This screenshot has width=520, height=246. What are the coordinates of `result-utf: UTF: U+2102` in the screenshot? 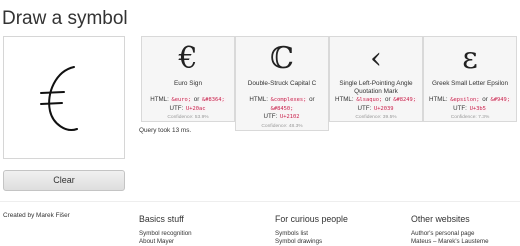 It's located at (282, 117).